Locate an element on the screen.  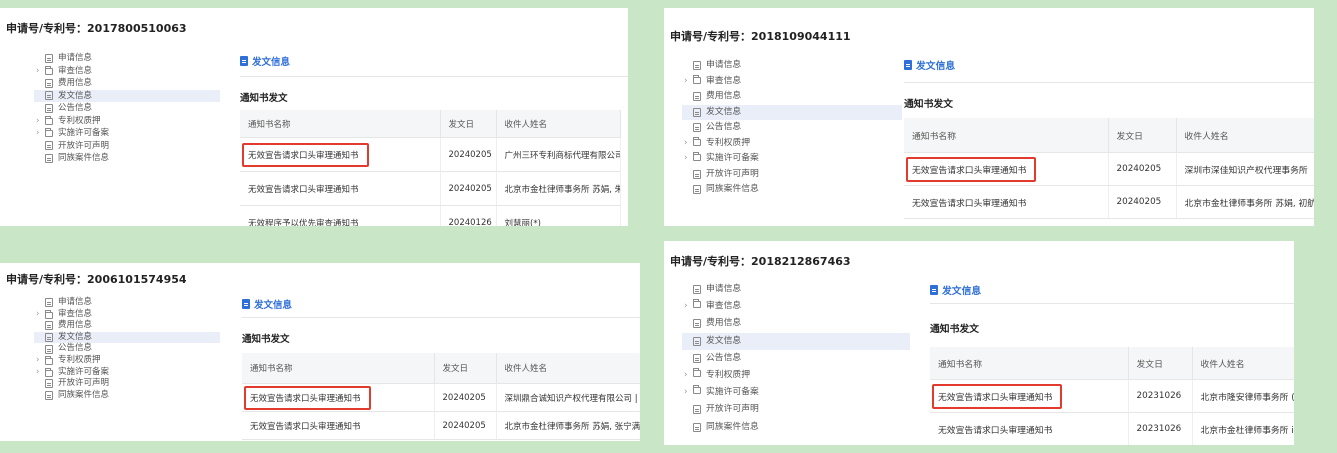
tree-item-label: 开放许可声明 is located at coordinates (732, 173).